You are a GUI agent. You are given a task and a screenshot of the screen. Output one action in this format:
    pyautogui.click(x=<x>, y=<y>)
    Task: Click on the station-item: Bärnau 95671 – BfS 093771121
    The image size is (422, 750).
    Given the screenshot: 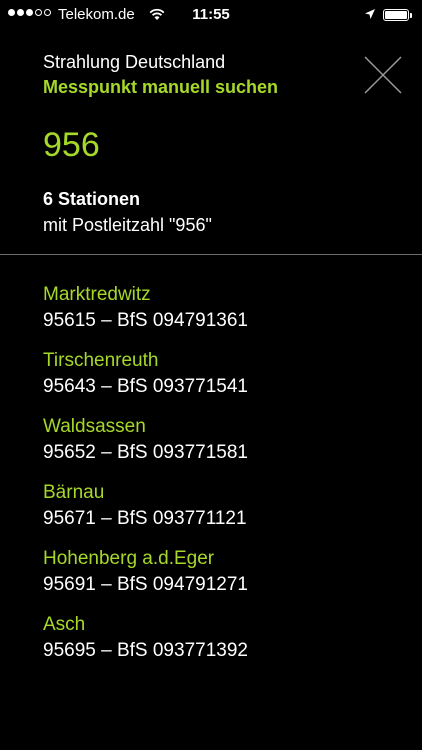 What is the action you would take?
    pyautogui.click(x=145, y=513)
    